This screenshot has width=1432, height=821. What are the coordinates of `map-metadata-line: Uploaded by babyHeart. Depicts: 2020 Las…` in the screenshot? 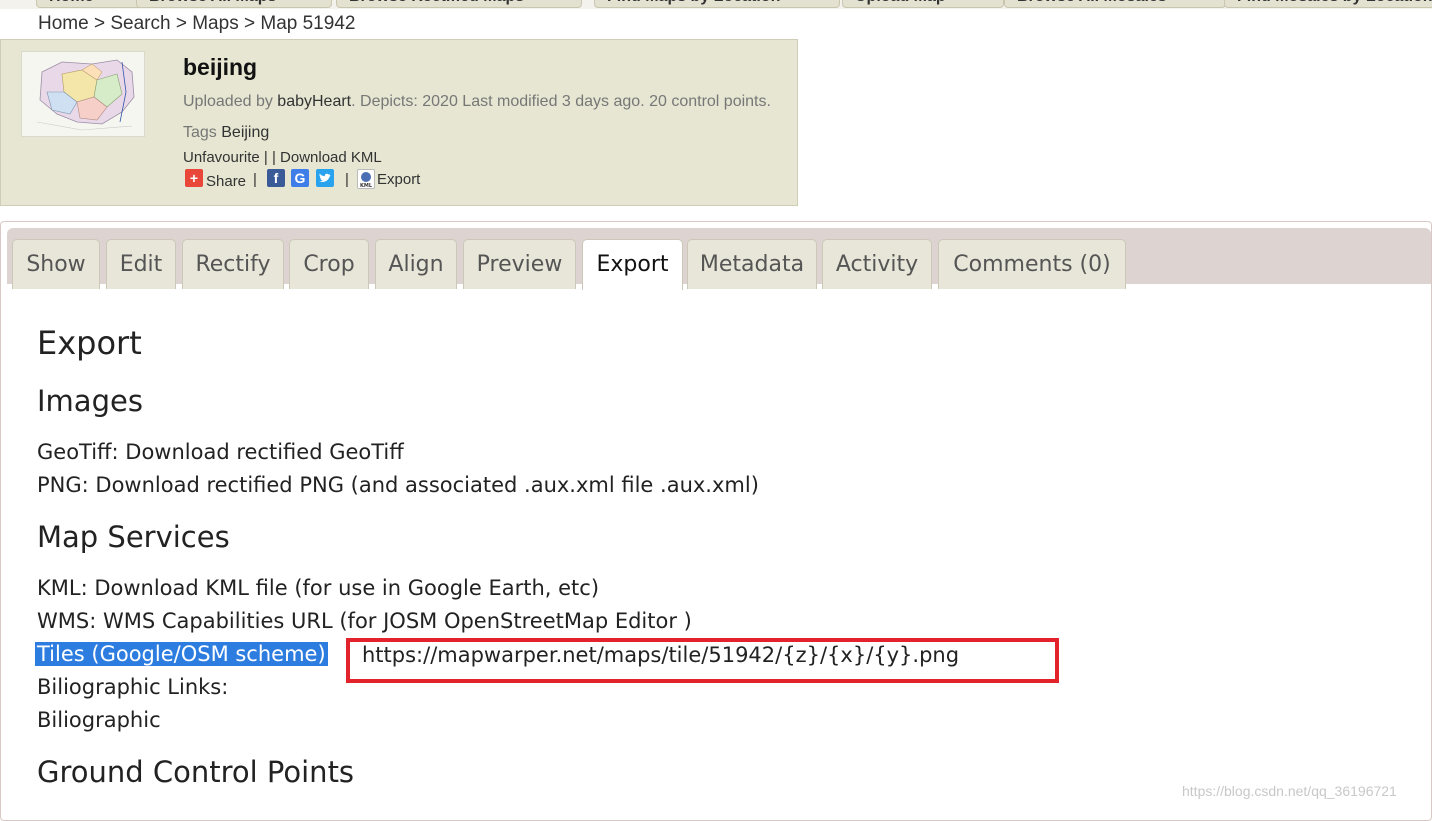 It's located at (477, 102).